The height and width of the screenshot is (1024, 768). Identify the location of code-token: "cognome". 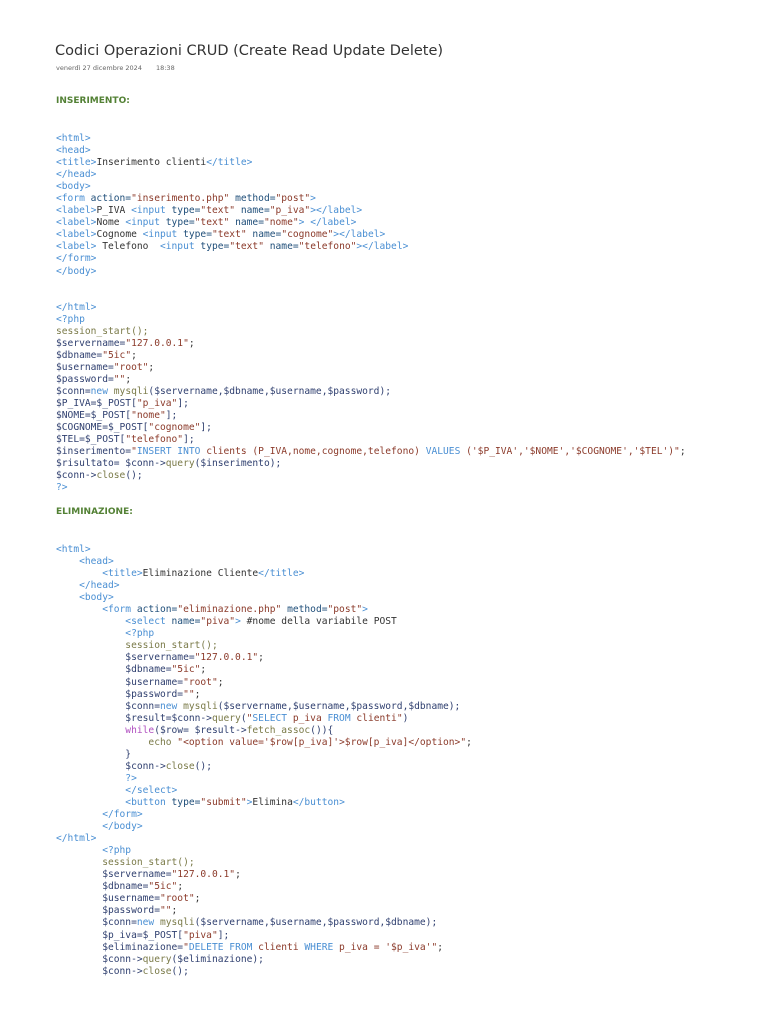
(174, 428).